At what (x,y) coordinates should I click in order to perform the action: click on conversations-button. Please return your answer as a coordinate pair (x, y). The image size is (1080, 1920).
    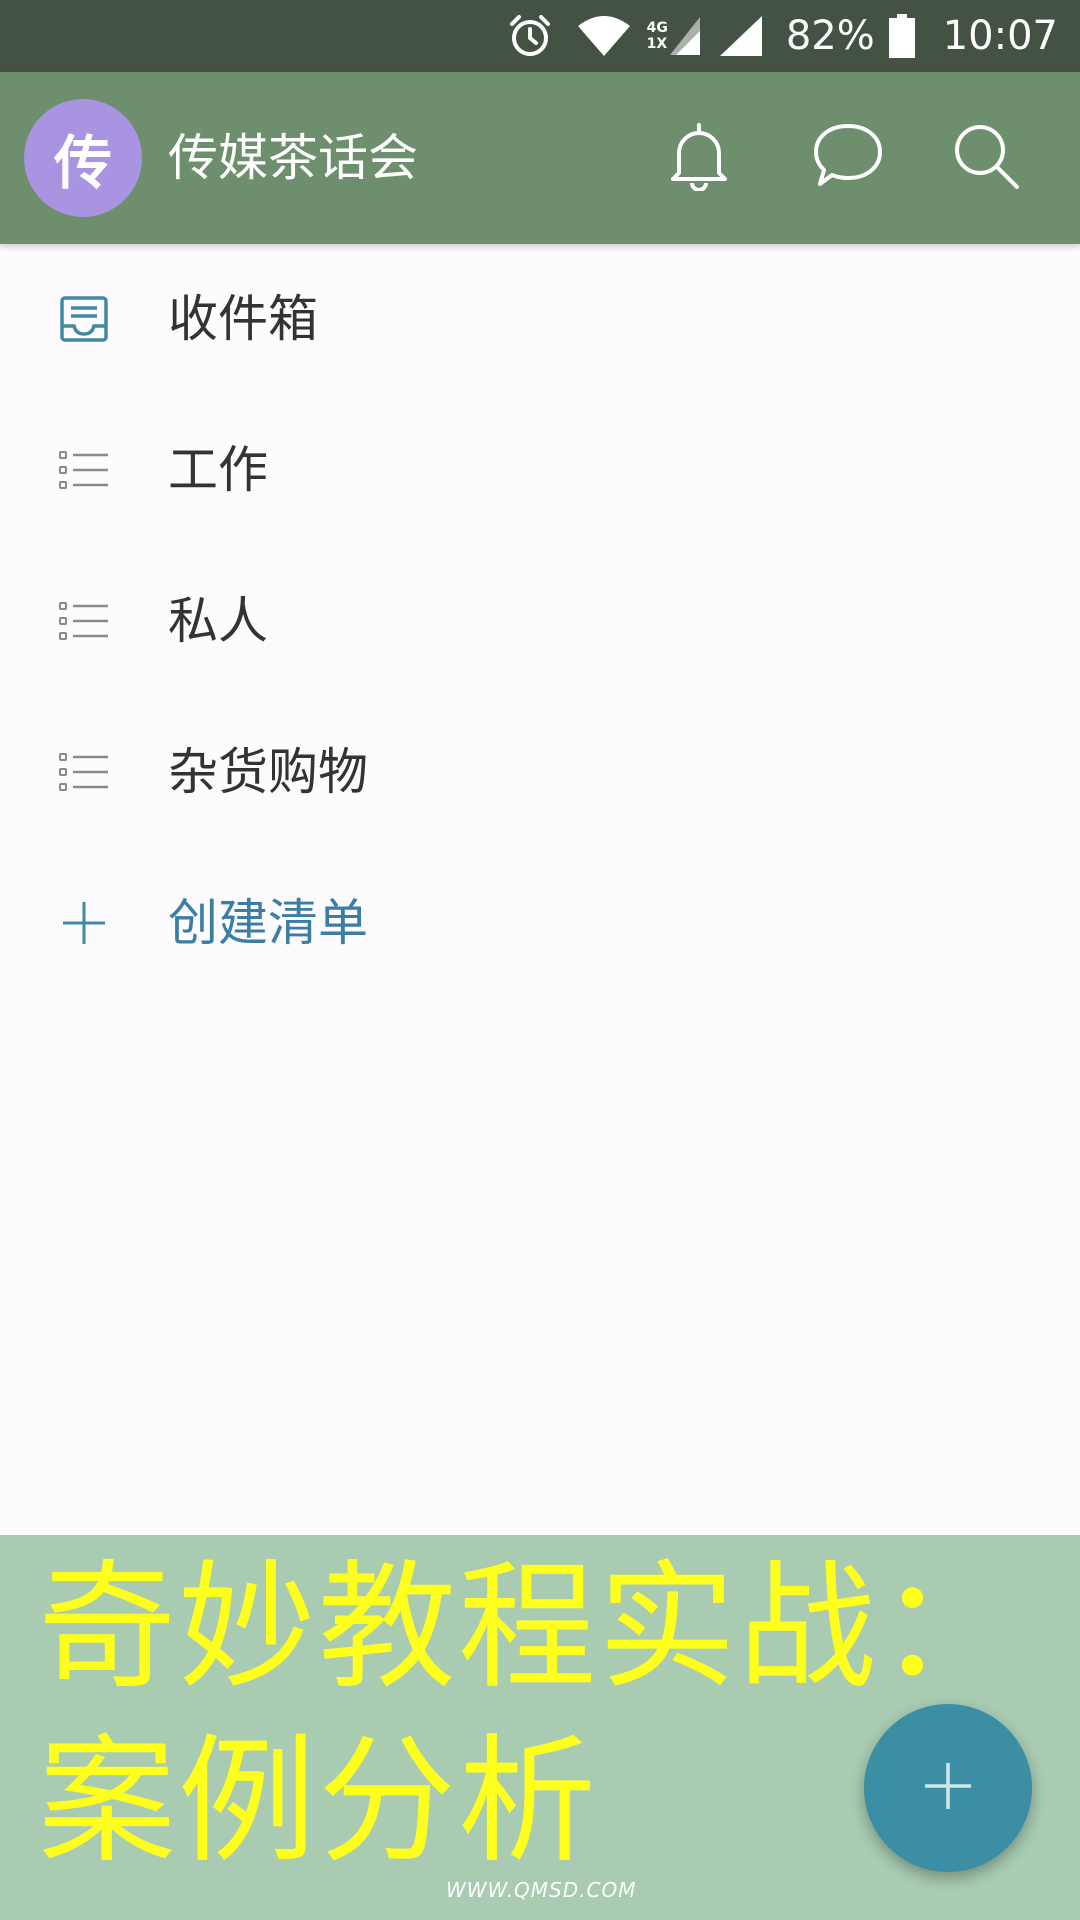
    Looking at the image, I should click on (848, 158).